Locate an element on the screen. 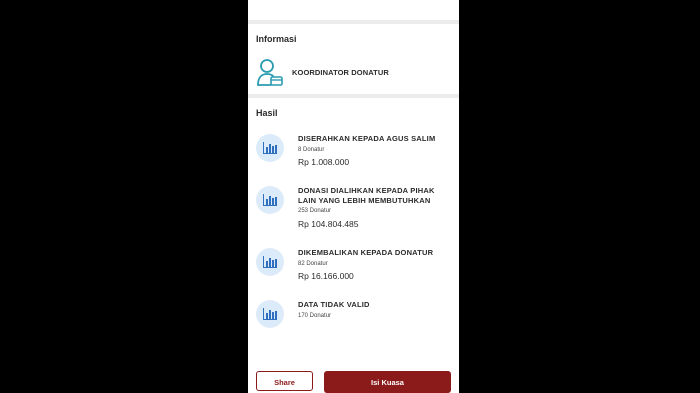 The height and width of the screenshot is (393, 700). coordinator-label: KOORDINATOR DONATUR is located at coordinates (340, 72).